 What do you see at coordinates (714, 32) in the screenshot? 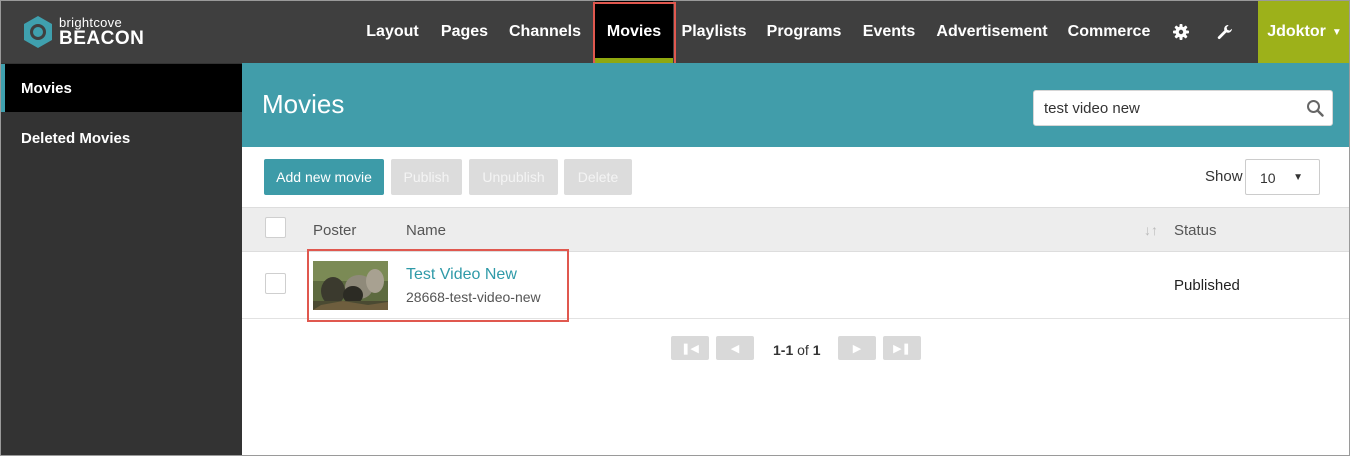
I see `nav-playlists: Playlists` at bounding box center [714, 32].